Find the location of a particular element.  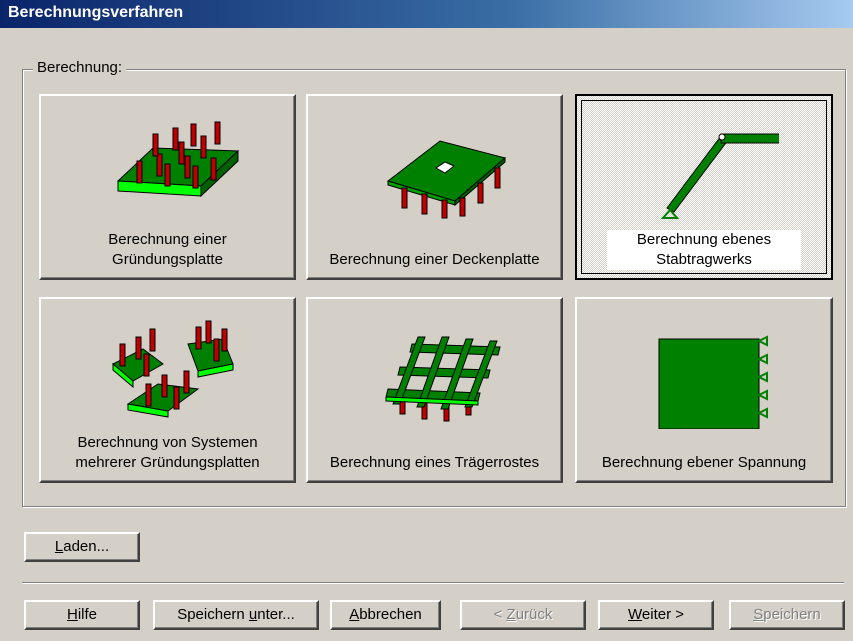

tile-label: Berechnung ebener Spannung is located at coordinates (704, 462).